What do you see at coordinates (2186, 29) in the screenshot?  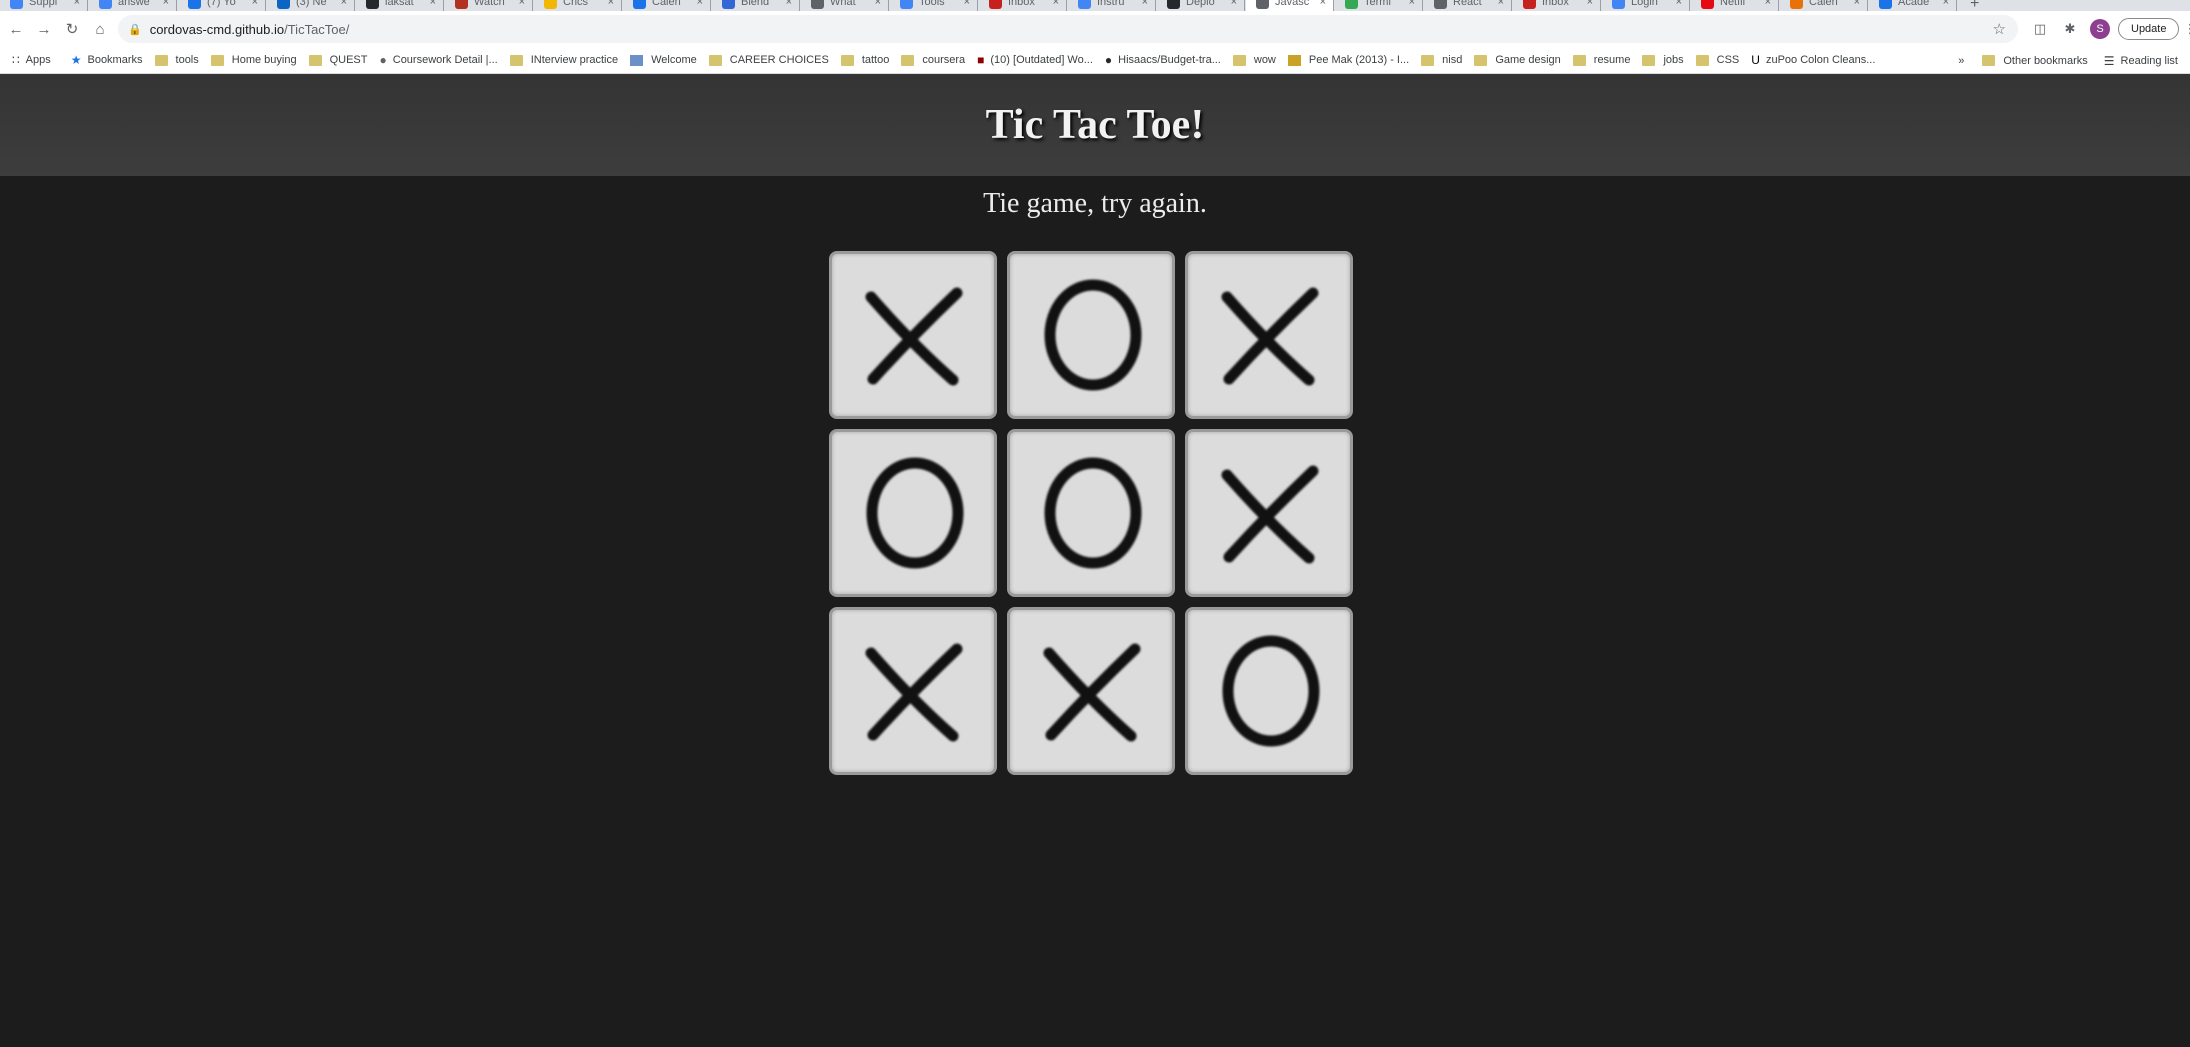 I see `menu-icon: ⋮` at bounding box center [2186, 29].